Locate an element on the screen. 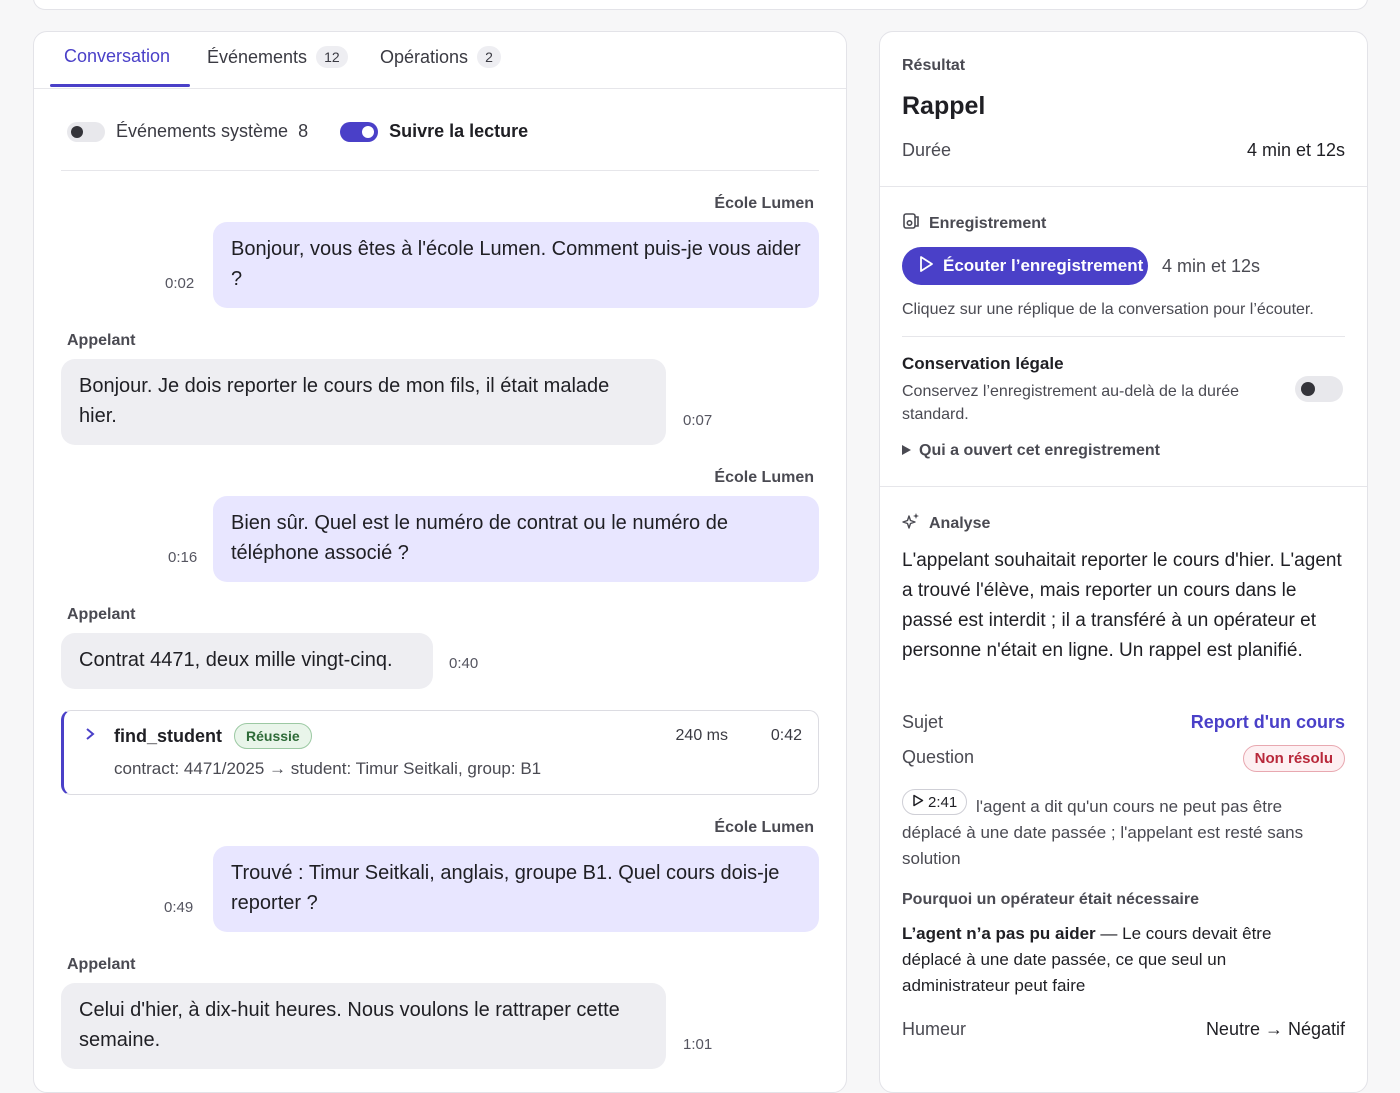 The width and height of the screenshot is (1400, 1093). analysis-header: Analyse is located at coordinates (946, 523).